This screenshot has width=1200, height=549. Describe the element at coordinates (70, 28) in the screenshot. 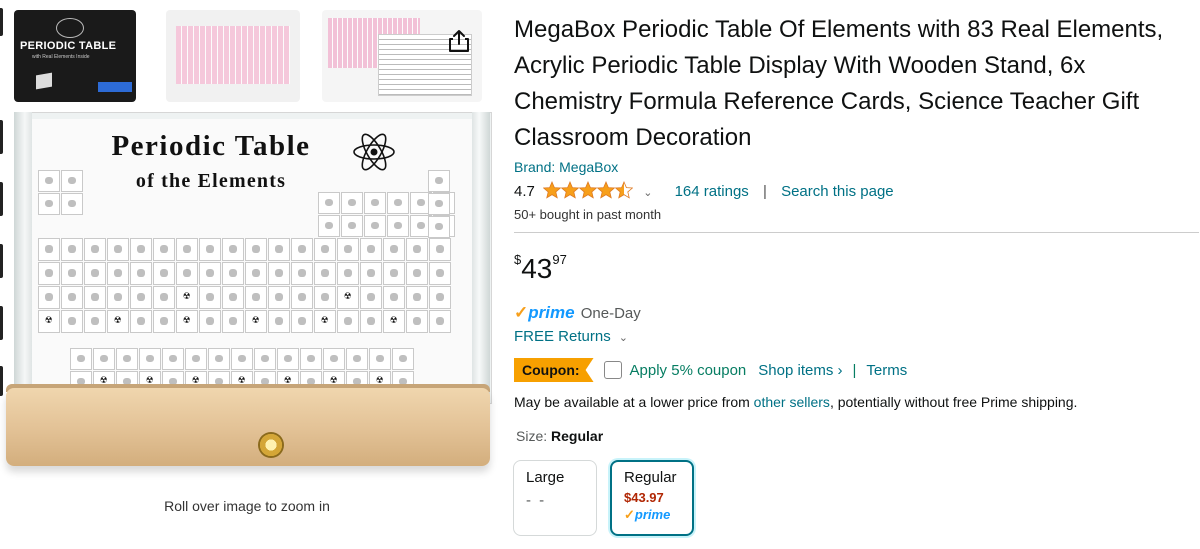

I see `box-logo` at that location.